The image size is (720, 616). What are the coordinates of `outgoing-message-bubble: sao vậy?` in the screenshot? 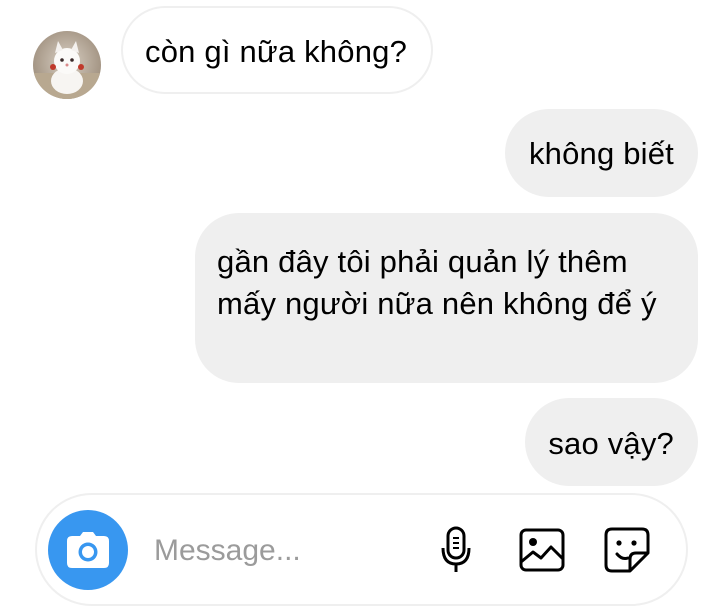 It's located at (611, 442).